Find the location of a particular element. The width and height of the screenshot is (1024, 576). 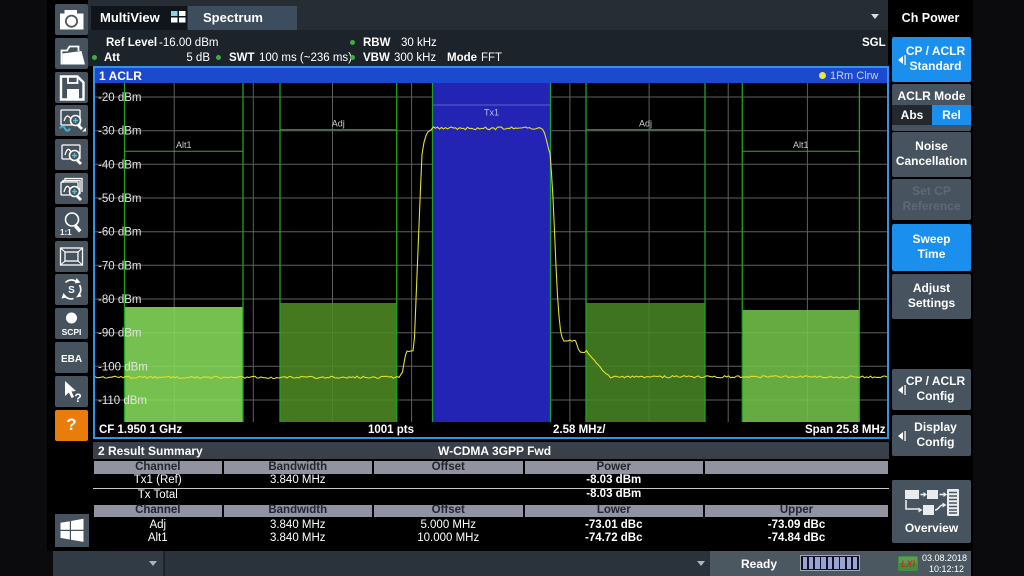

svg-text: -110 dBm is located at coordinates (122, 401).